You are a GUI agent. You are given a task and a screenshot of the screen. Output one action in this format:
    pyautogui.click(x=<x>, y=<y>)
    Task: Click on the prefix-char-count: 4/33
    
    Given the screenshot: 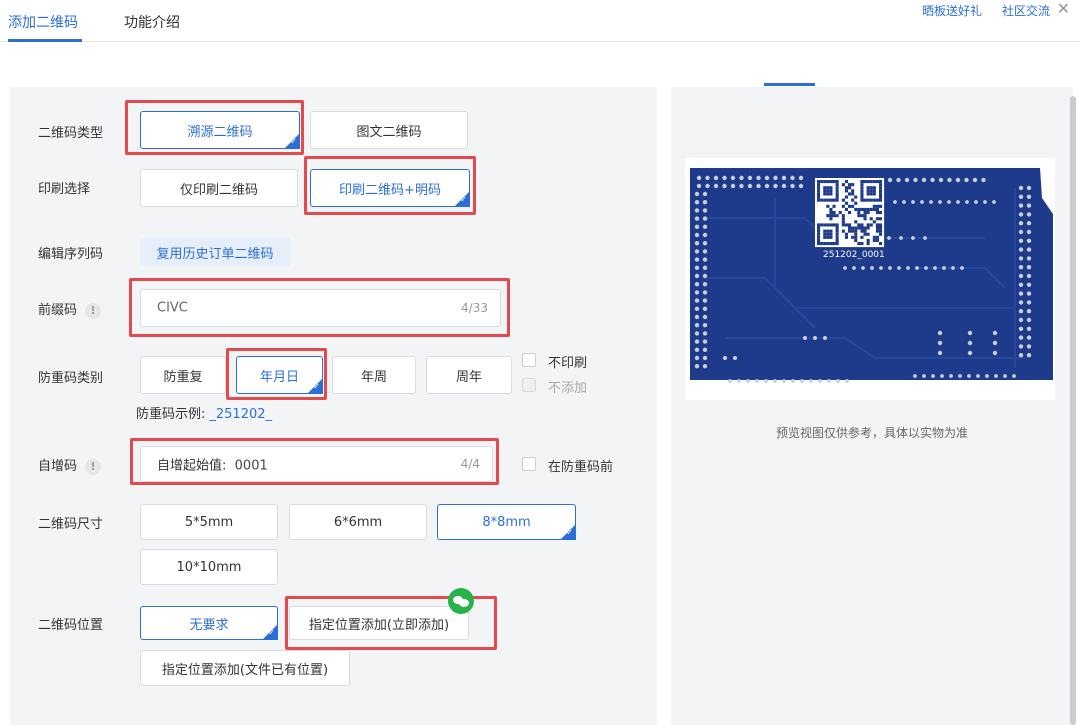 What is the action you would take?
    pyautogui.click(x=474, y=308)
    